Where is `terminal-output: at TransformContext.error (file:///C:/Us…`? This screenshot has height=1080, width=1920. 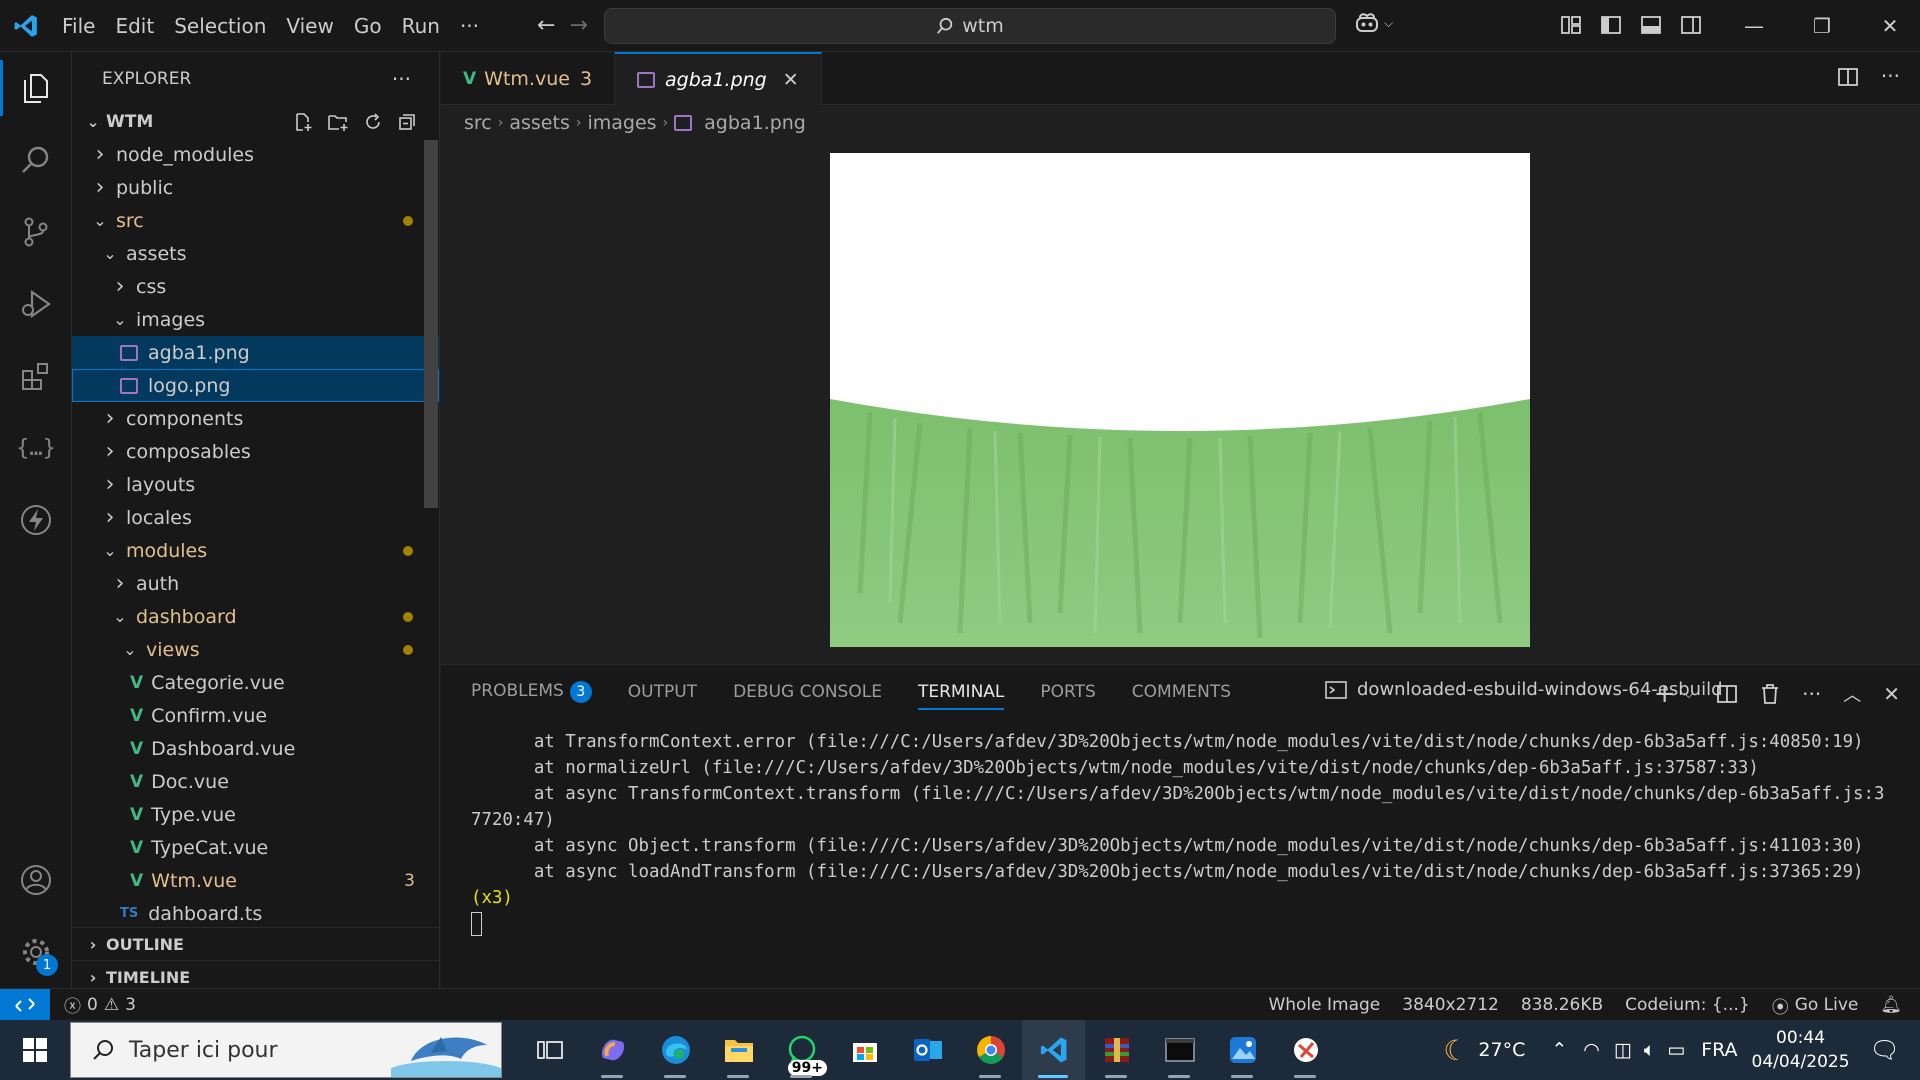 terminal-output: at TransformContext.error (file:///C:/Us… is located at coordinates (1181, 833).